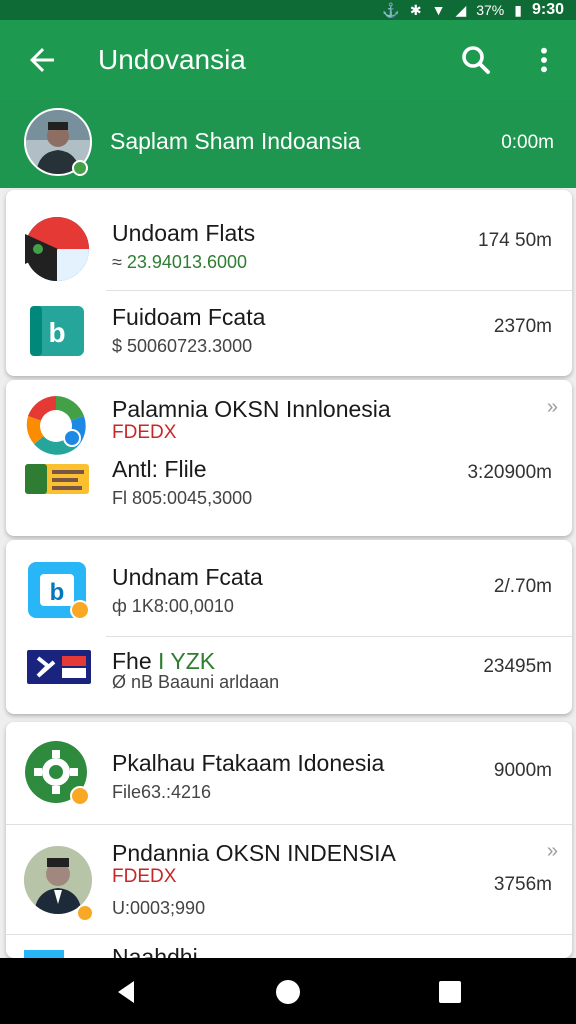 The height and width of the screenshot is (1024, 576). What do you see at coordinates (187, 661) in the screenshot?
I see `item-title-highlight: I YZK` at bounding box center [187, 661].